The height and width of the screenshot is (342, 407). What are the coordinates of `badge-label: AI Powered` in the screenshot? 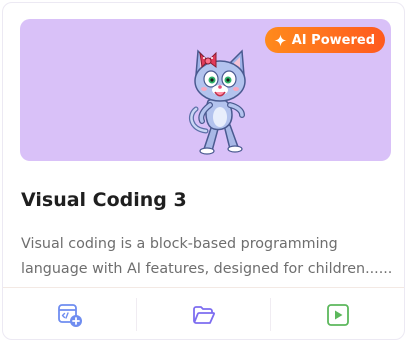 It's located at (333, 40).